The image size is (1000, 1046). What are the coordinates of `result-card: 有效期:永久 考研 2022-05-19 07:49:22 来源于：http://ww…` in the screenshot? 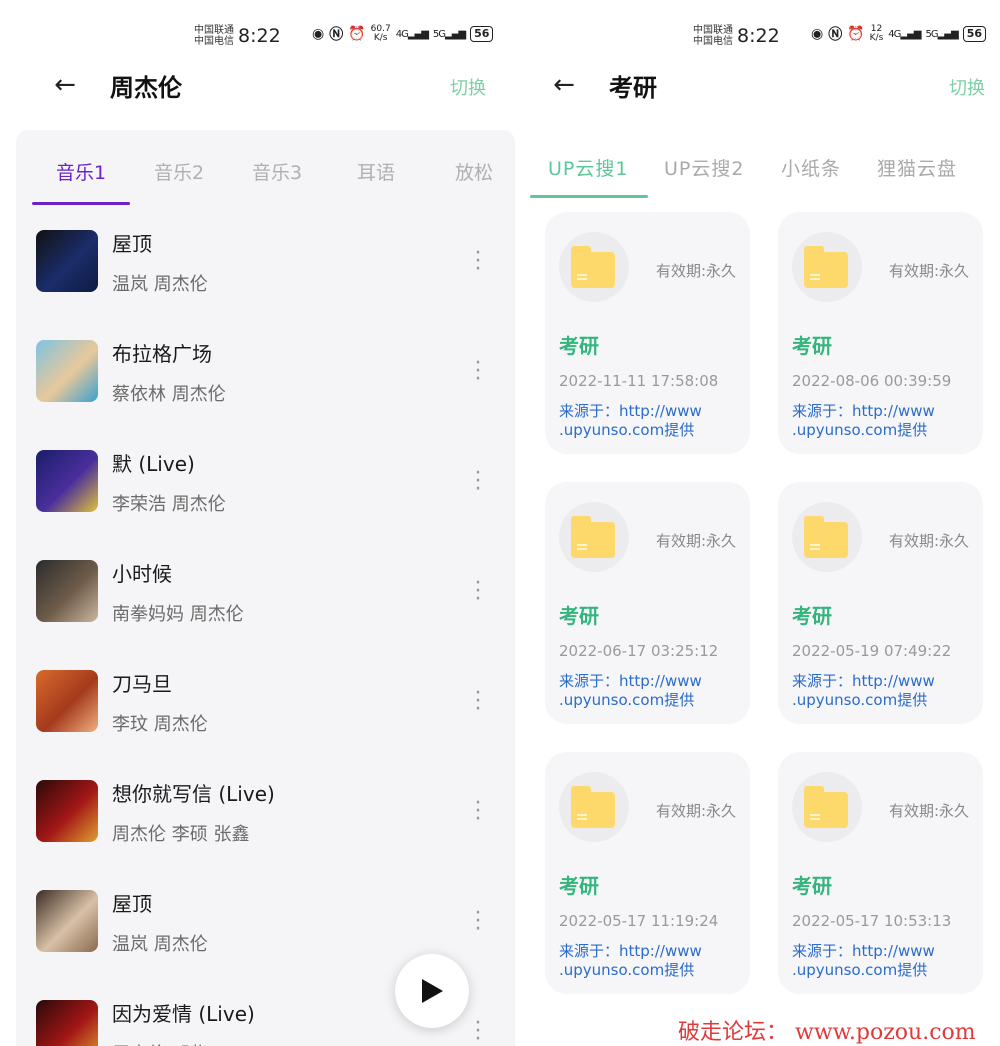 It's located at (880, 603).